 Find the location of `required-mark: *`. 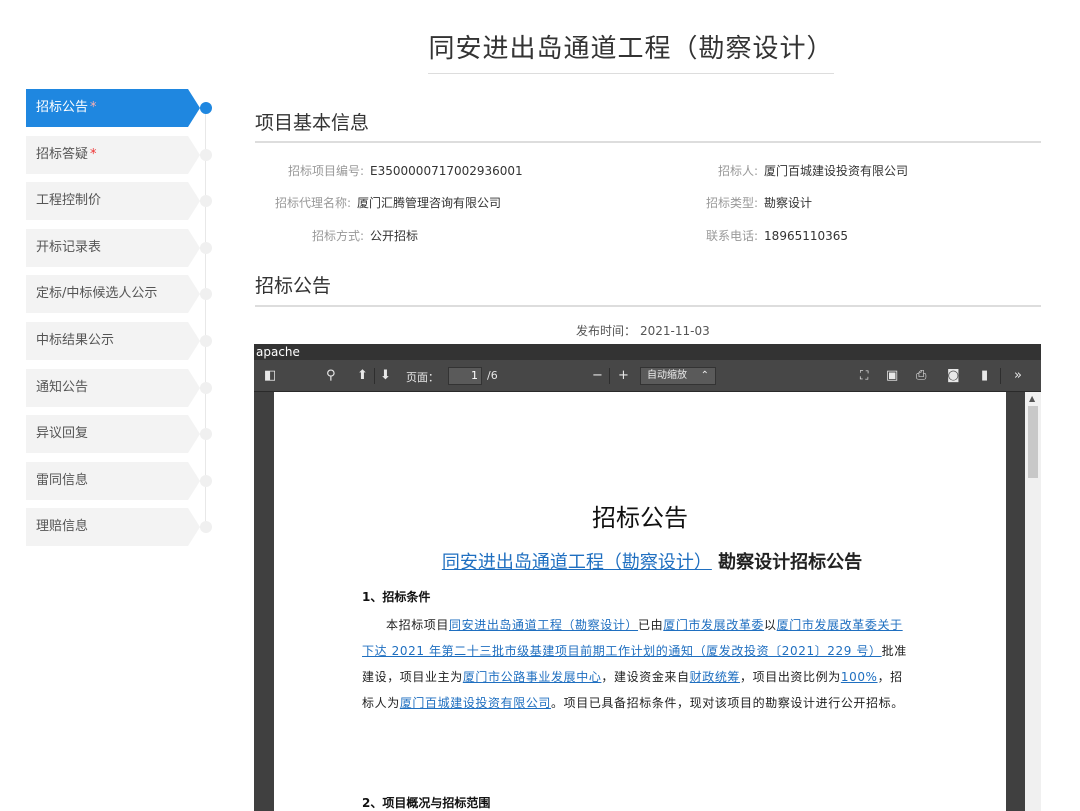

required-mark: * is located at coordinates (93, 154).